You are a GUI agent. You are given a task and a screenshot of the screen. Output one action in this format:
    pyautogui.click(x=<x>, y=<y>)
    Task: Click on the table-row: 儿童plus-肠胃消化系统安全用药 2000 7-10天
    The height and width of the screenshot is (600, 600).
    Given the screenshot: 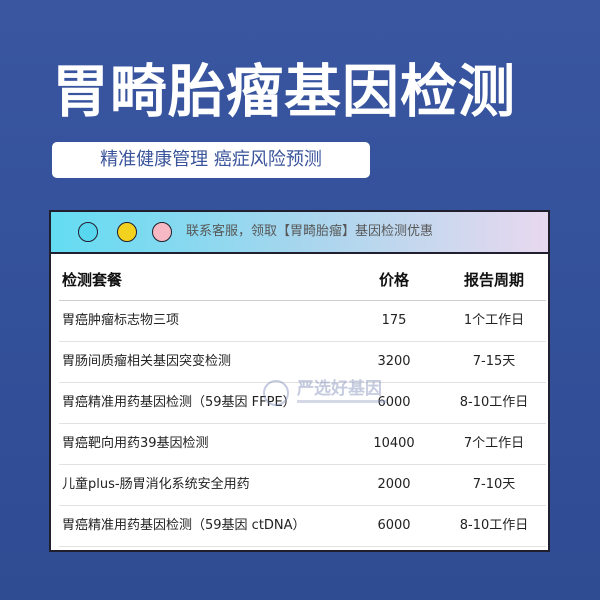 What is the action you would take?
    pyautogui.click(x=302, y=485)
    